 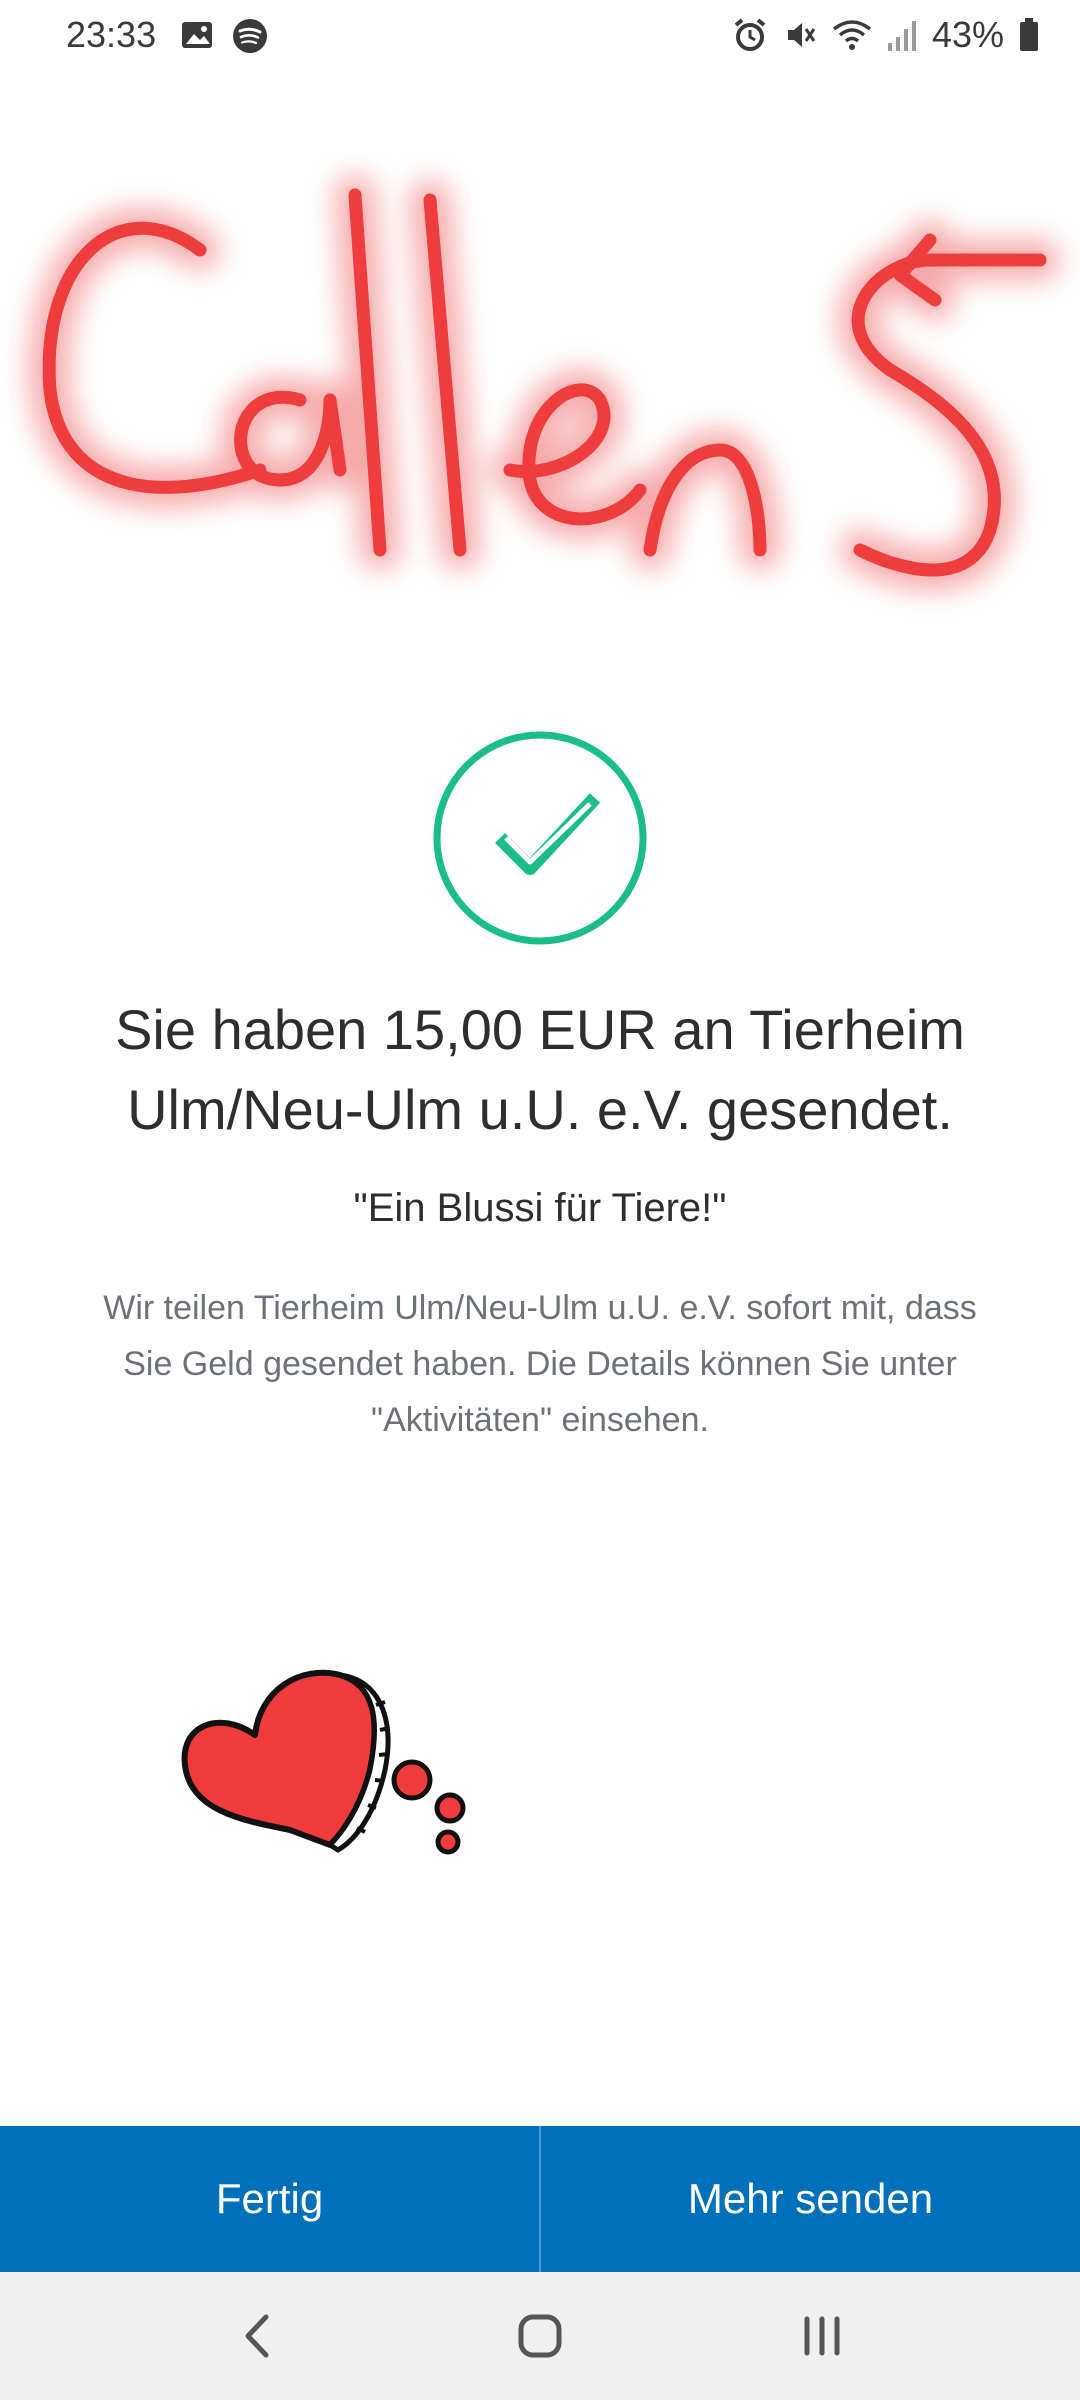 What do you see at coordinates (852, 35) in the screenshot?
I see `wifi-icon` at bounding box center [852, 35].